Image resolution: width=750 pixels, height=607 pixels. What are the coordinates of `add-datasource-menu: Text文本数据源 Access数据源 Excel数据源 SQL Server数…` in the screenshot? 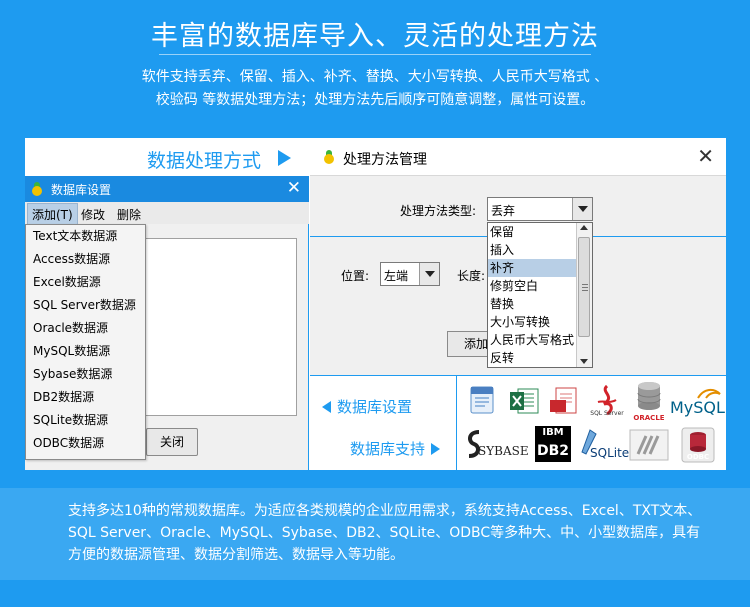 It's located at (85, 342).